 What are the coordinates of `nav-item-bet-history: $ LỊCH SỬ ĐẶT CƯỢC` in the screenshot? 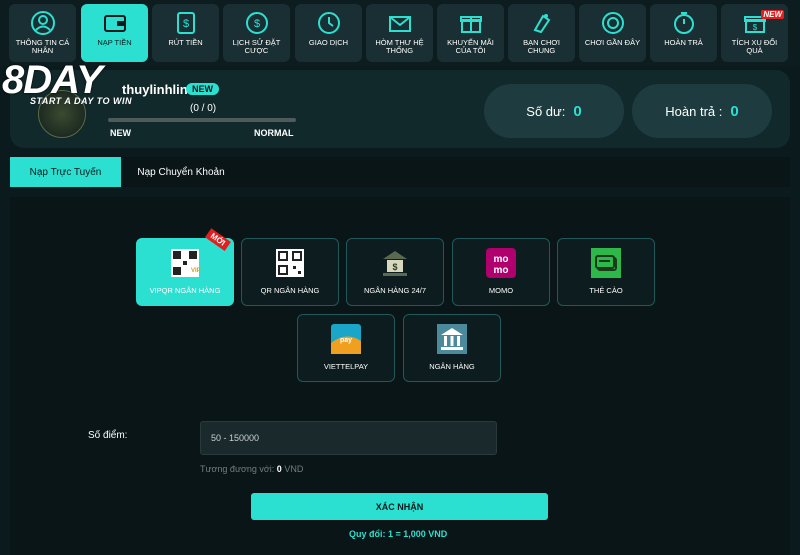 It's located at (256, 33).